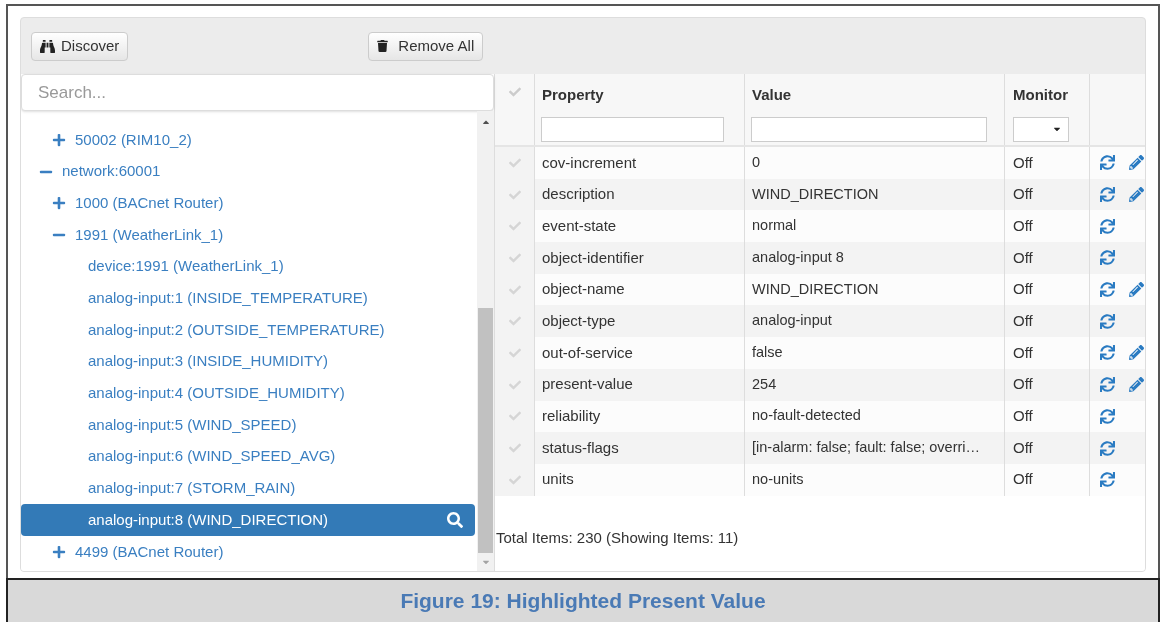 This screenshot has height=622, width=1166. What do you see at coordinates (47, 46) in the screenshot?
I see `binoculars-icon` at bounding box center [47, 46].